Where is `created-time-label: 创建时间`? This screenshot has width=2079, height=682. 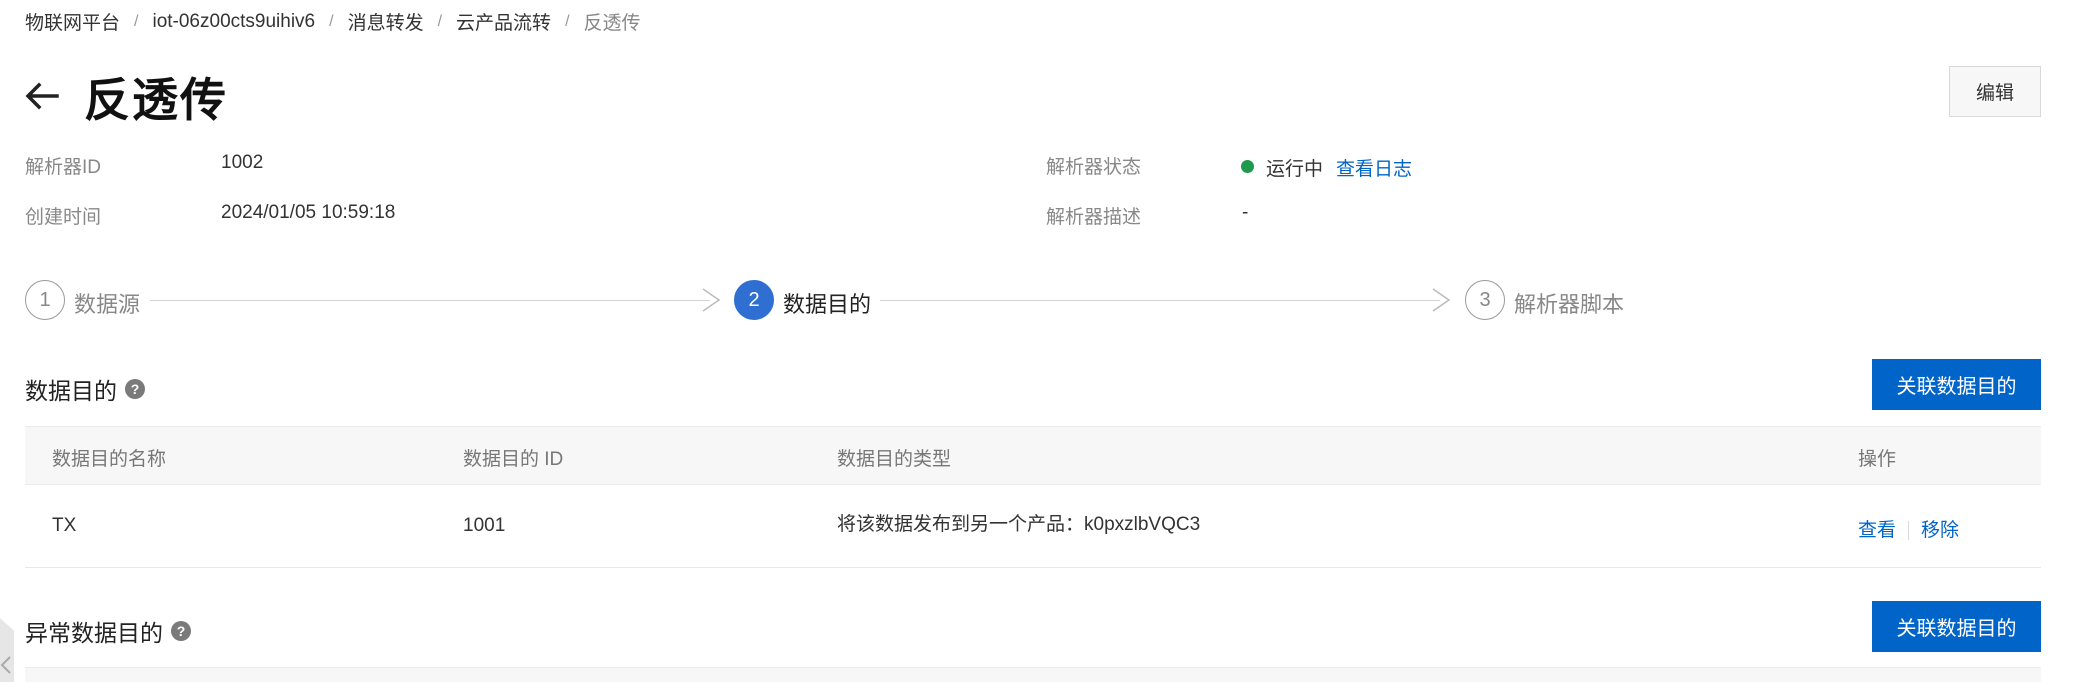 created-time-label: 创建时间 is located at coordinates (63, 217).